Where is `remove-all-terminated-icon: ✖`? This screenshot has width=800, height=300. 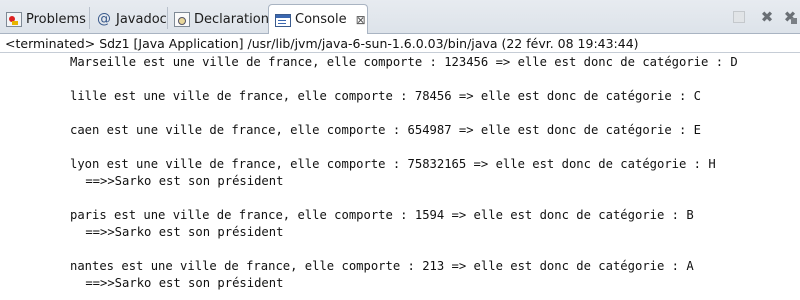 remove-all-terminated-icon: ✖ is located at coordinates (790, 17).